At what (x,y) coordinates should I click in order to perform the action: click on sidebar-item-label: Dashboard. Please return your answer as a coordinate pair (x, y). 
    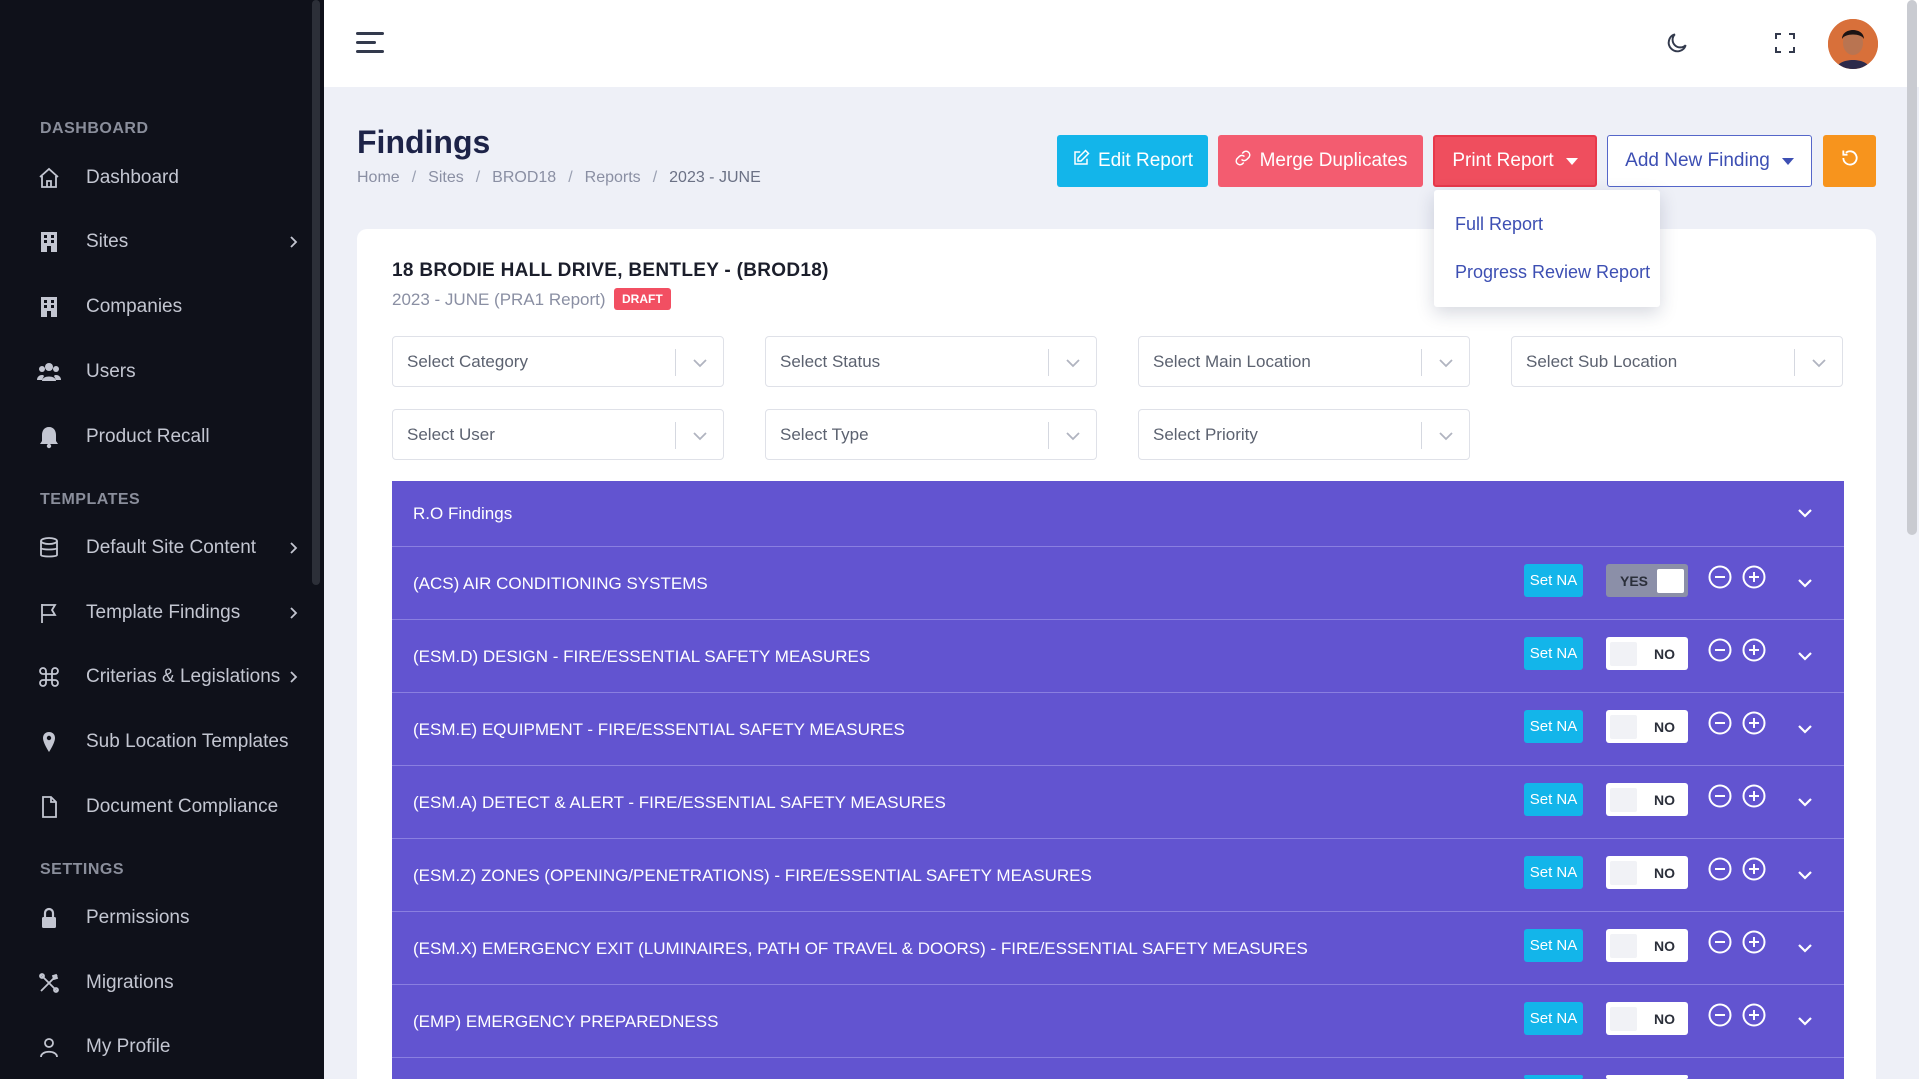
    Looking at the image, I should click on (132, 177).